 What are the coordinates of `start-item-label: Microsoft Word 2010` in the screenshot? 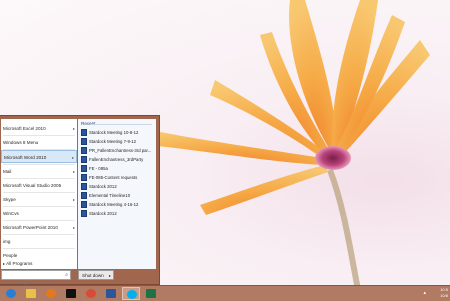 It's located at (25, 157).